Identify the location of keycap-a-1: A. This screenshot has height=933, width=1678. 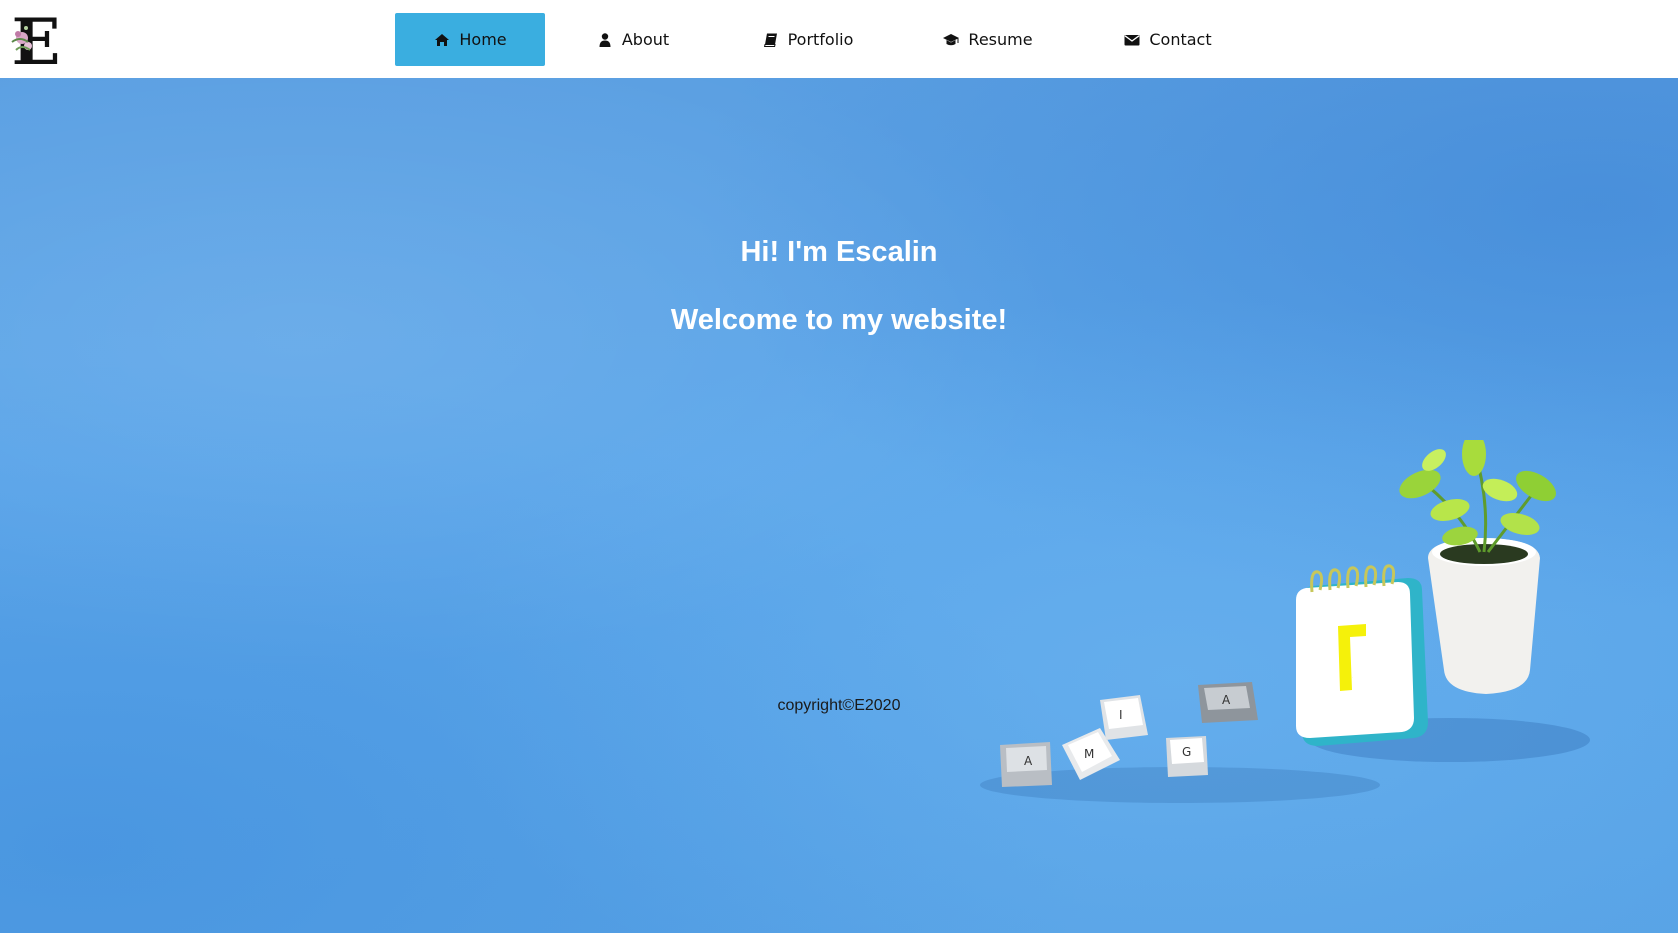
(1026, 764).